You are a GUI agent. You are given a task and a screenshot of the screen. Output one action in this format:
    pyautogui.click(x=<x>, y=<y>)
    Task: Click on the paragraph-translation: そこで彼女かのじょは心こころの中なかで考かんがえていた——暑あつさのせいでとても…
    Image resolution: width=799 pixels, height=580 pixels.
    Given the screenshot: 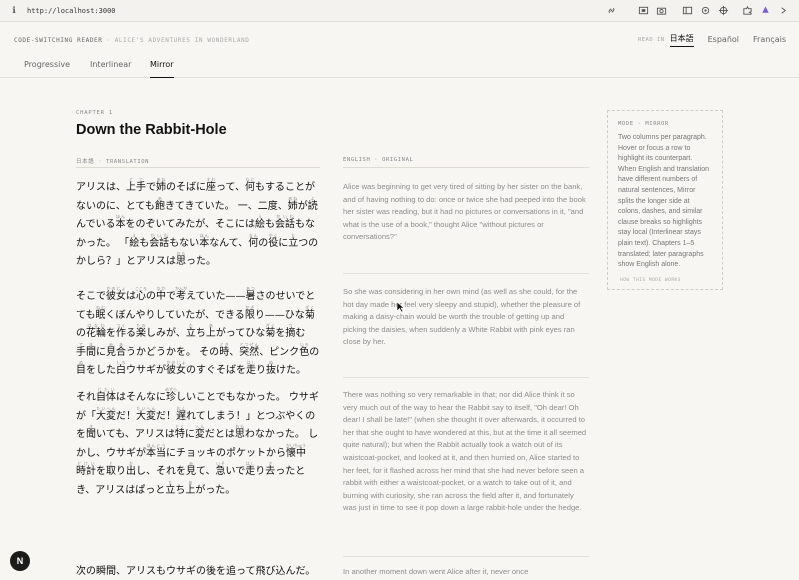 What is the action you would take?
    pyautogui.click(x=198, y=333)
    